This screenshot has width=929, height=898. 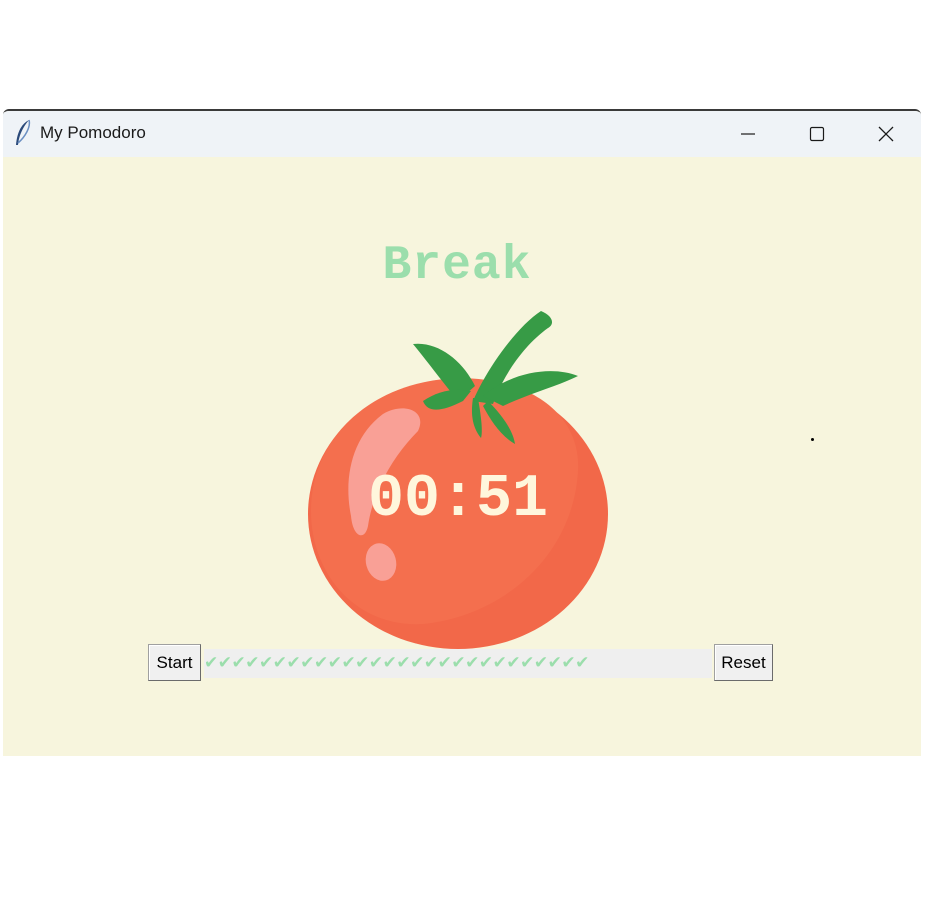 What do you see at coordinates (457, 266) in the screenshot?
I see `status-label: Break` at bounding box center [457, 266].